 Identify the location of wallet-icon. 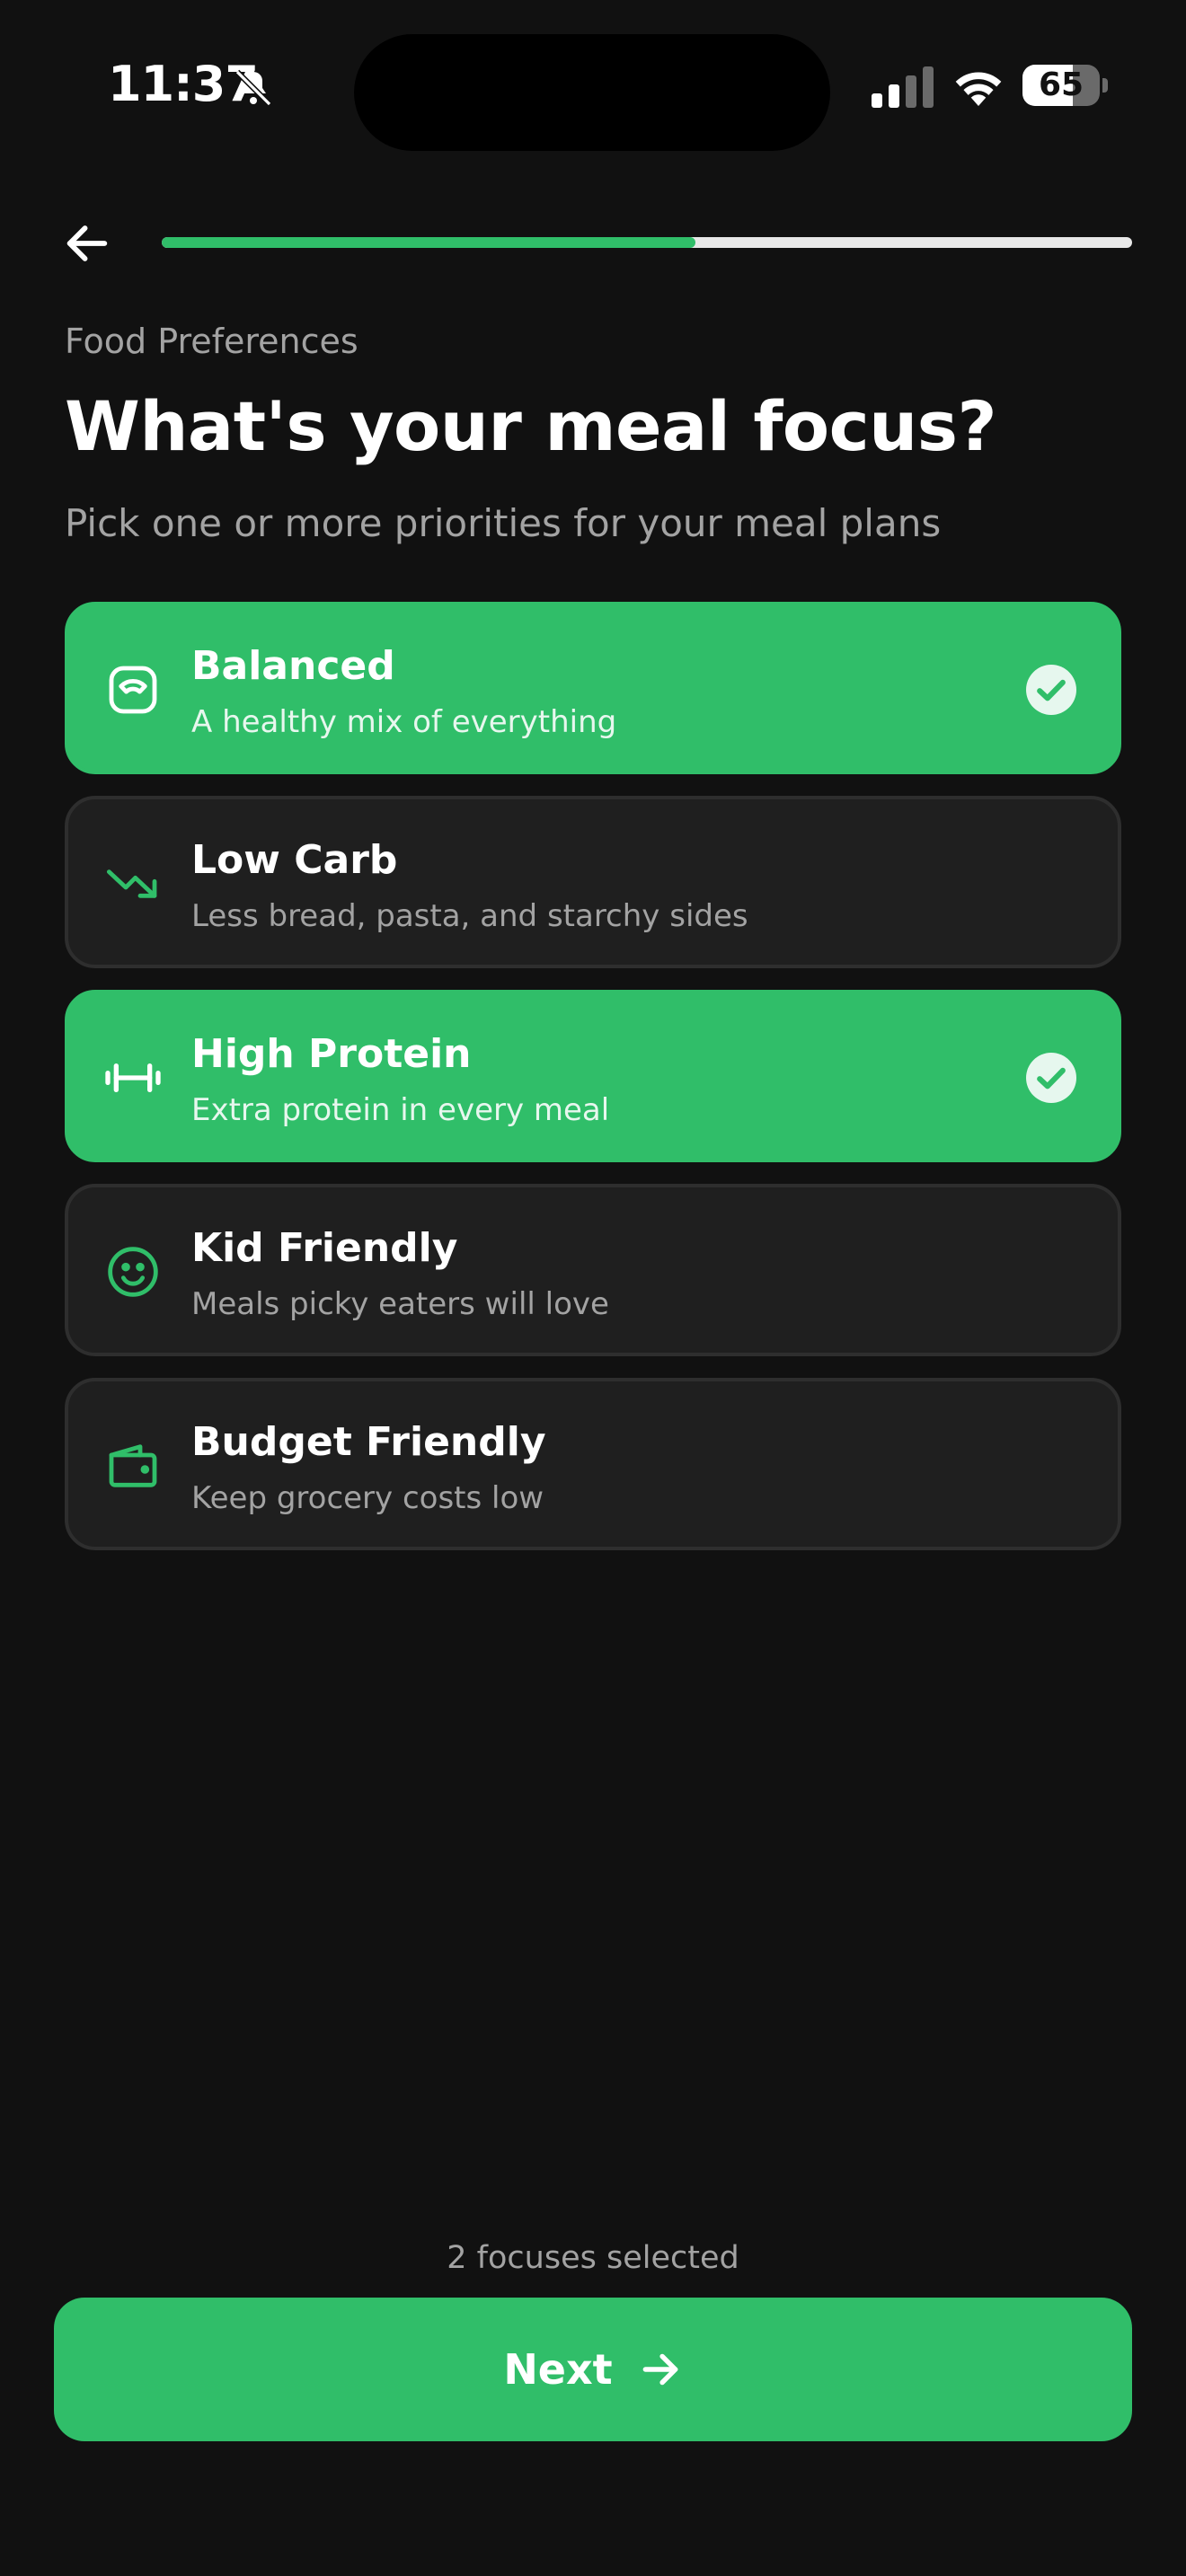
(133, 1465).